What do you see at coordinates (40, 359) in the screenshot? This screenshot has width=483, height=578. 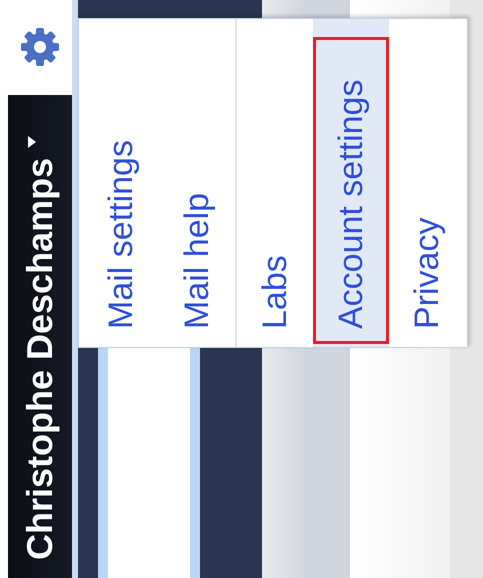 I see `user-name-button: Christophe Deschamps` at bounding box center [40, 359].